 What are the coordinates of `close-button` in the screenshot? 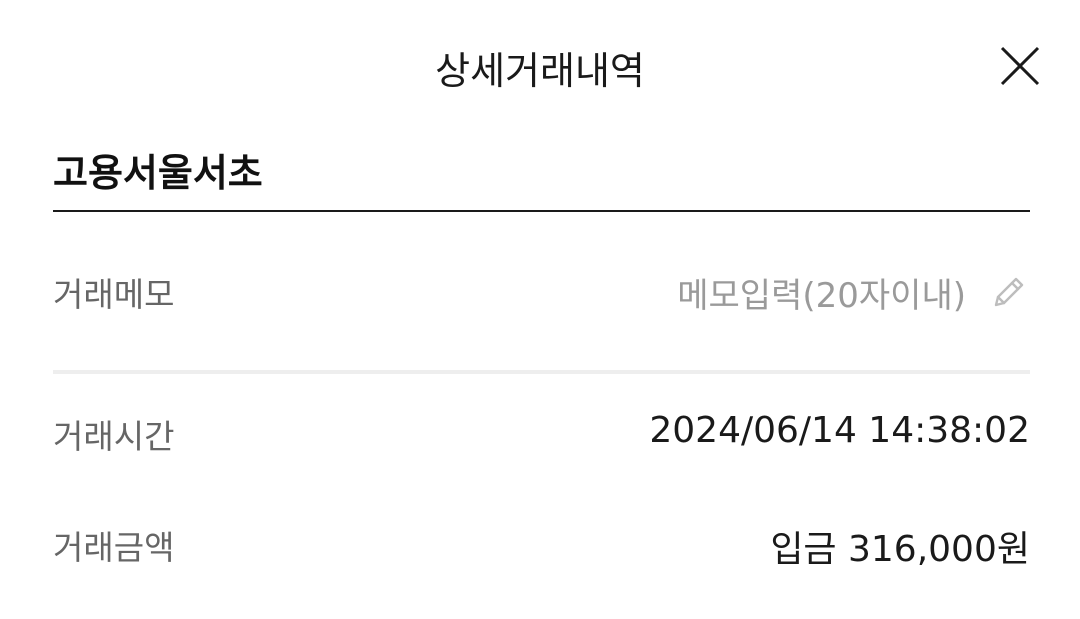 It's located at (1020, 66).